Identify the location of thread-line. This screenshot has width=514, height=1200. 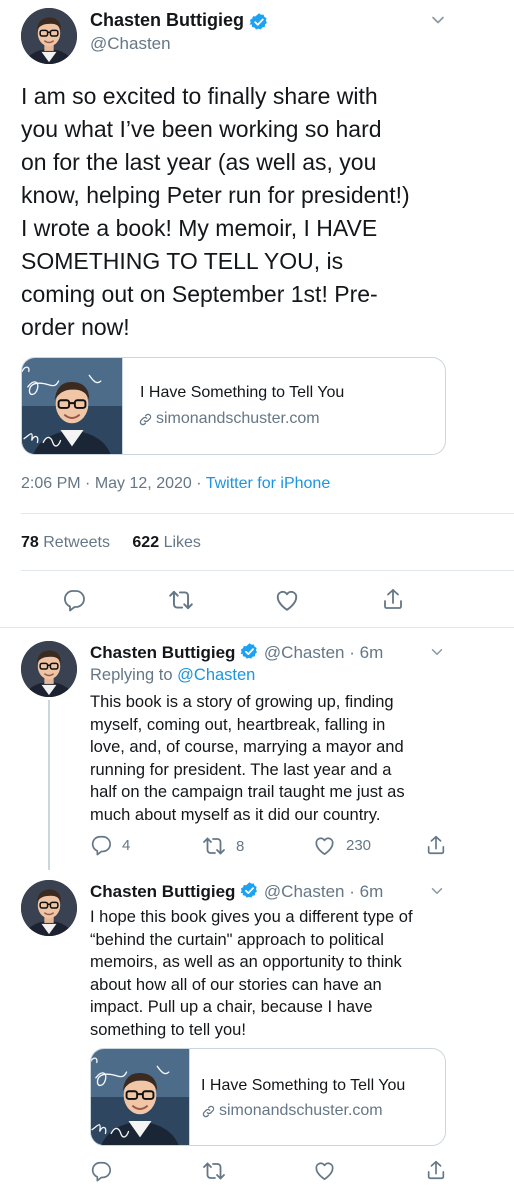
(49, 785).